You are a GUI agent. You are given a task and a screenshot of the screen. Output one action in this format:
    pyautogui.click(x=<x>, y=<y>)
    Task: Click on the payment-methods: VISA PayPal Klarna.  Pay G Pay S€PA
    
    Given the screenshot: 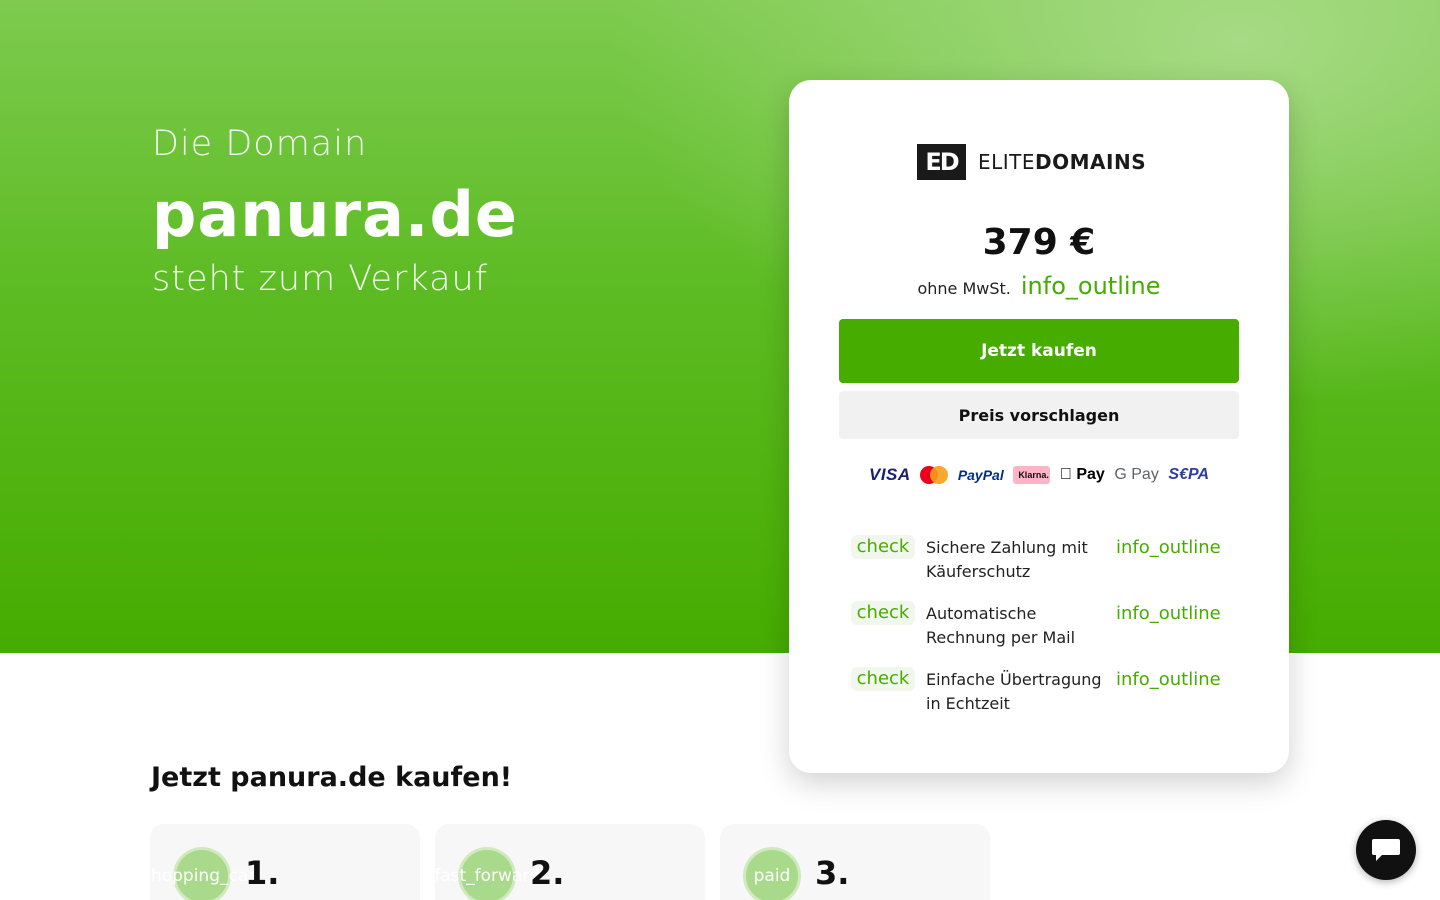 What is the action you would take?
    pyautogui.click(x=1039, y=475)
    